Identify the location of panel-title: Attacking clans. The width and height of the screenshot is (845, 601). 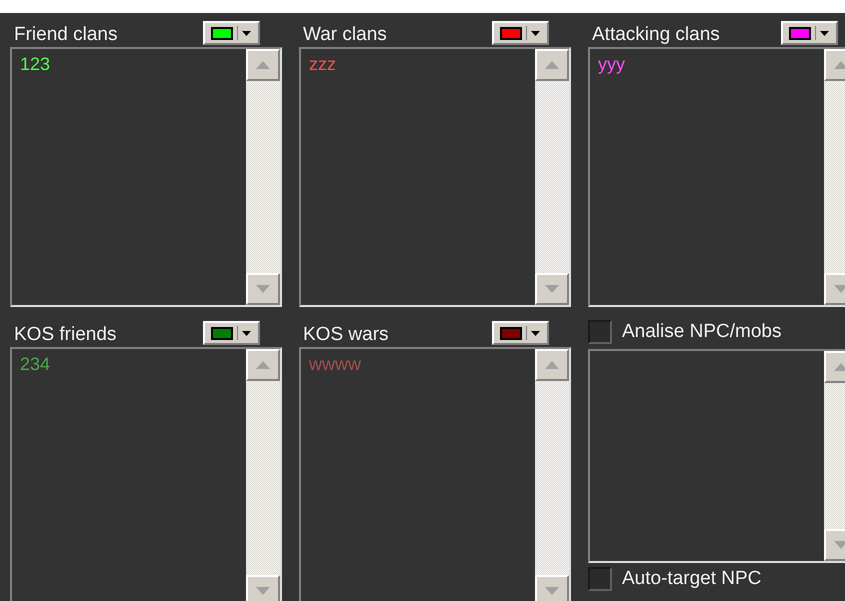
(656, 35).